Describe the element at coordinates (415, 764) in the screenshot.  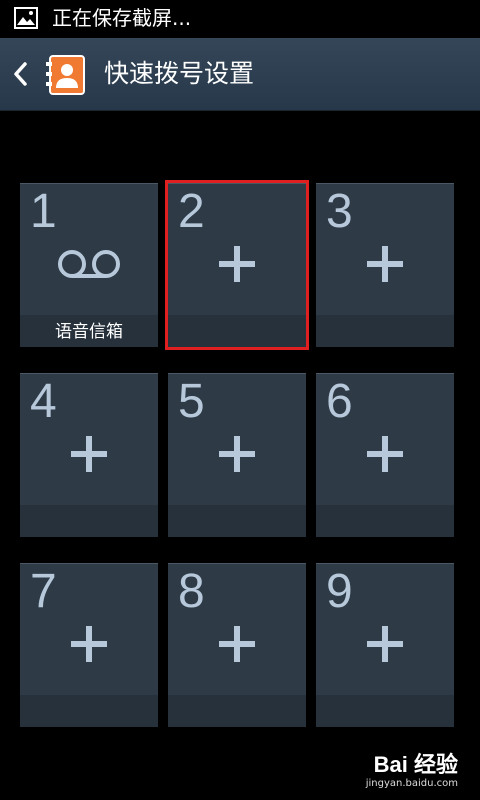
I see `watermark-logo: Bai 经验` at that location.